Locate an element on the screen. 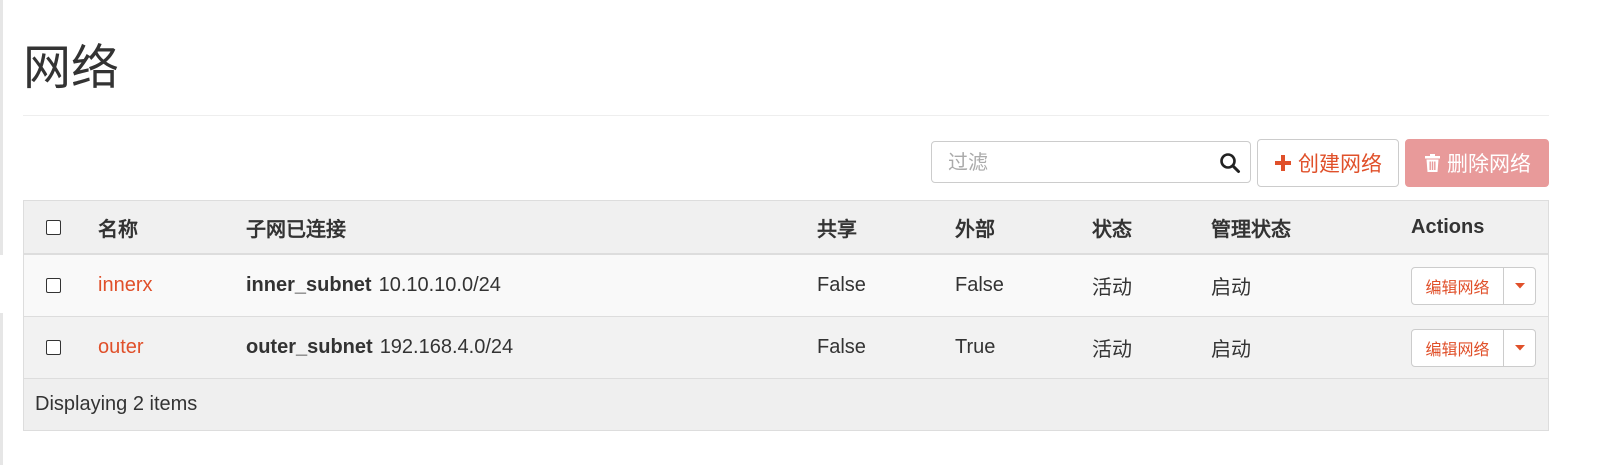  filter-box is located at coordinates (1091, 162).